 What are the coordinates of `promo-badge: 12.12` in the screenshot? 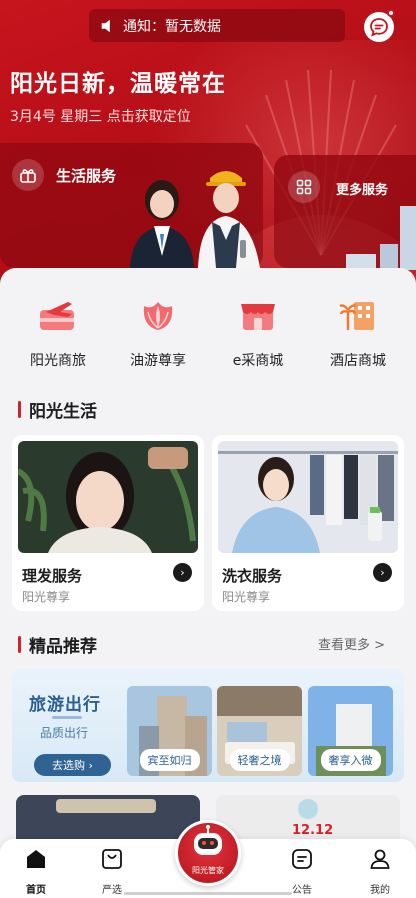 It's located at (313, 830).